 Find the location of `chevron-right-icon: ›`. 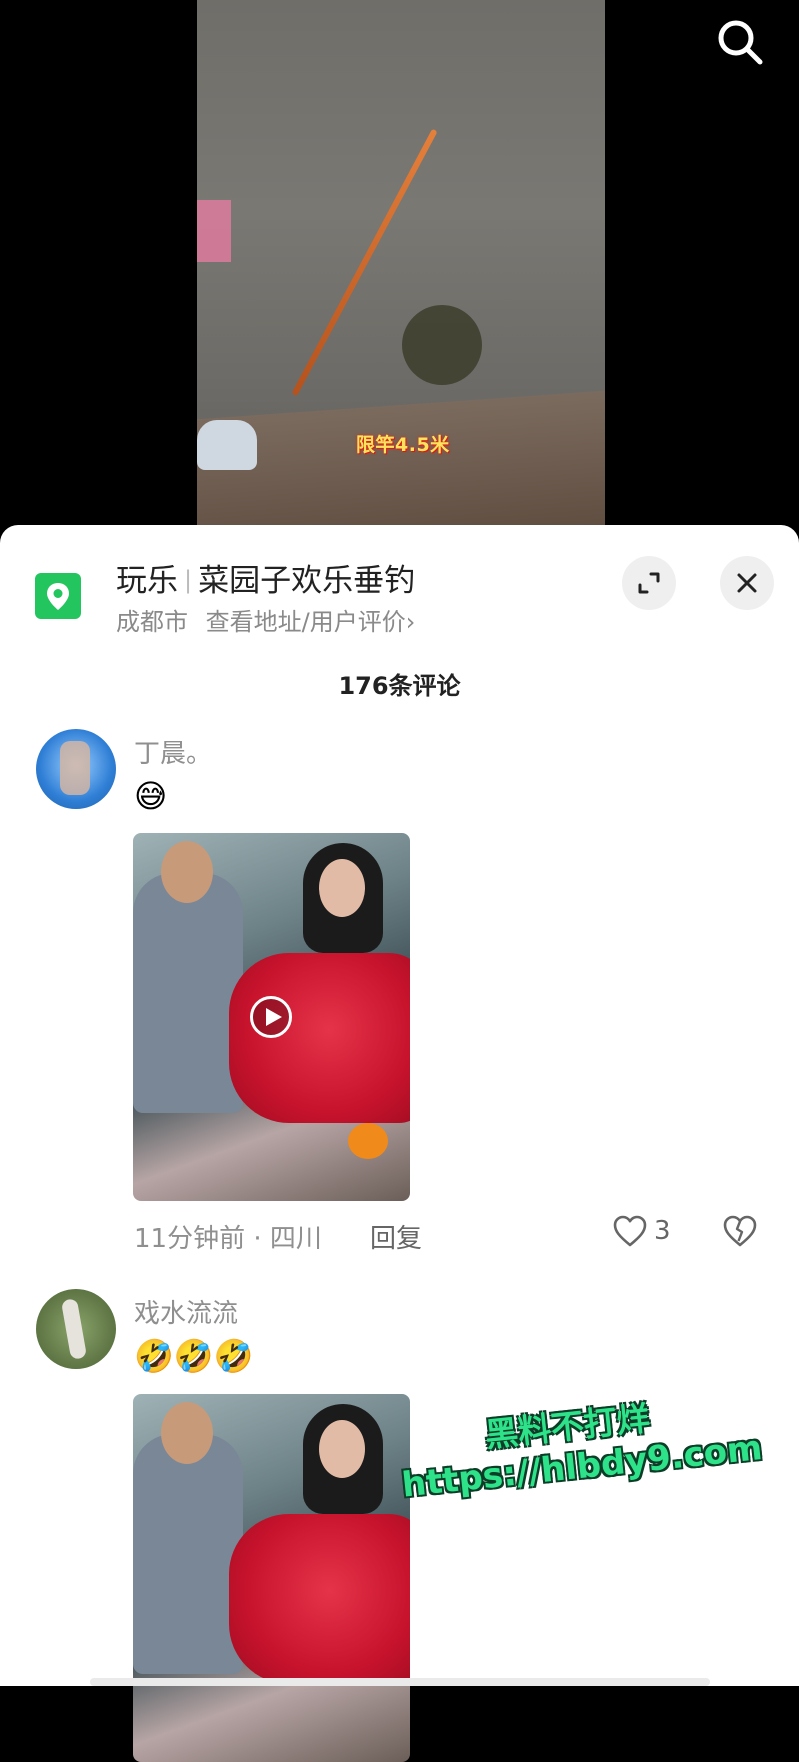

chevron-right-icon: › is located at coordinates (410, 622).